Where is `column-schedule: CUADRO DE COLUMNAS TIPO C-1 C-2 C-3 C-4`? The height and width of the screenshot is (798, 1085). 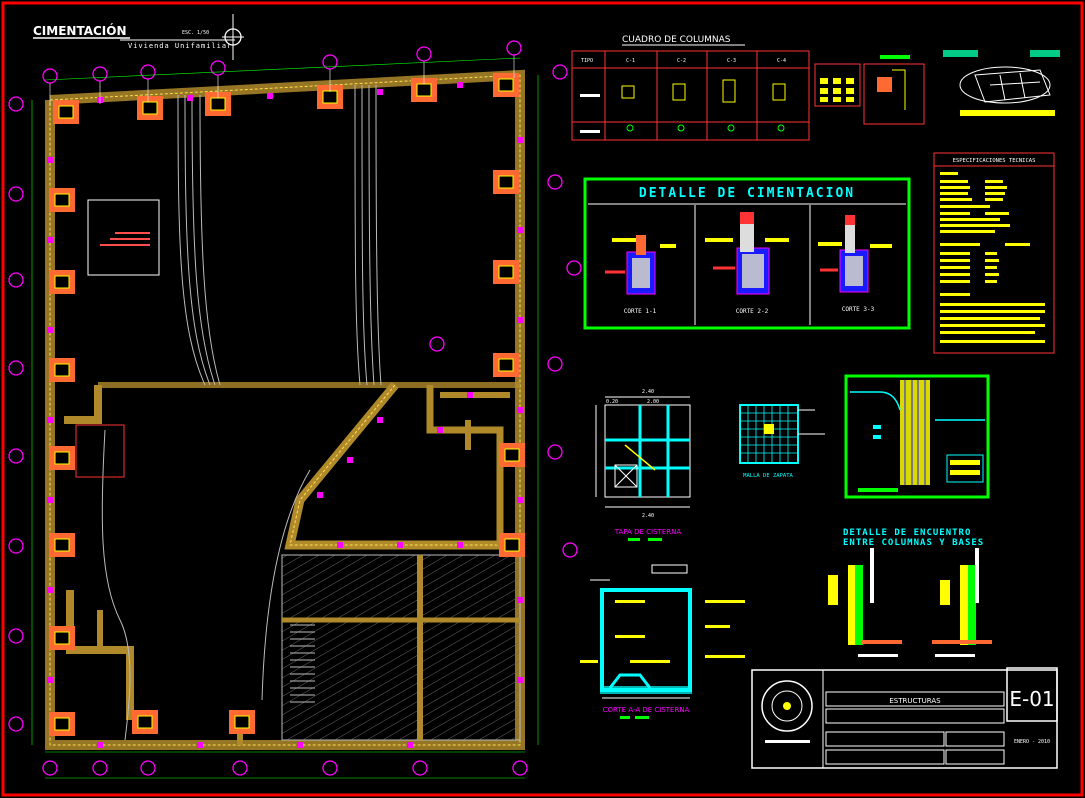
column-schedule: CUADRO DE COLUMNAS TIPO C-1 C-2 C-3 C-4 is located at coordinates (815, 88).